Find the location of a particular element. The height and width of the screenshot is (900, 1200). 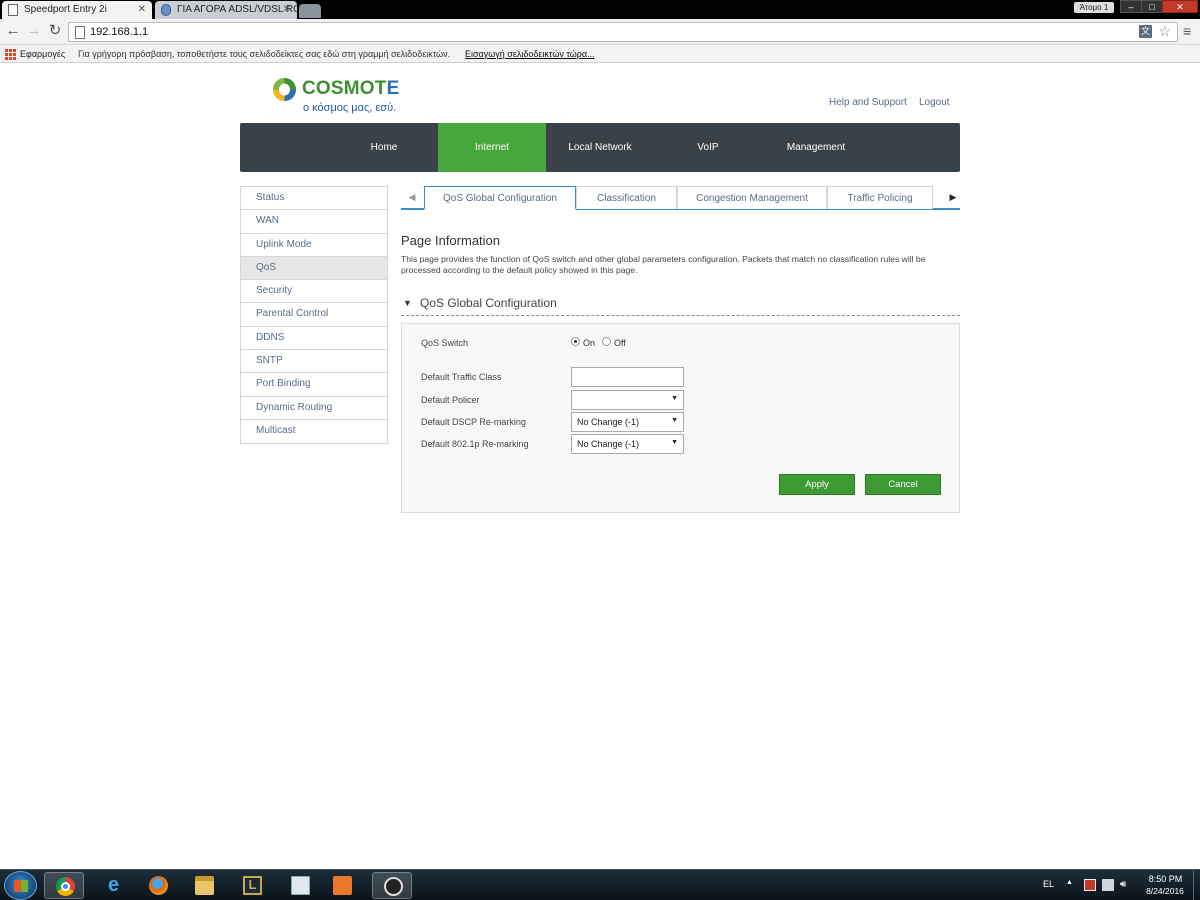

keyboard-language: EL is located at coordinates (1048, 884).